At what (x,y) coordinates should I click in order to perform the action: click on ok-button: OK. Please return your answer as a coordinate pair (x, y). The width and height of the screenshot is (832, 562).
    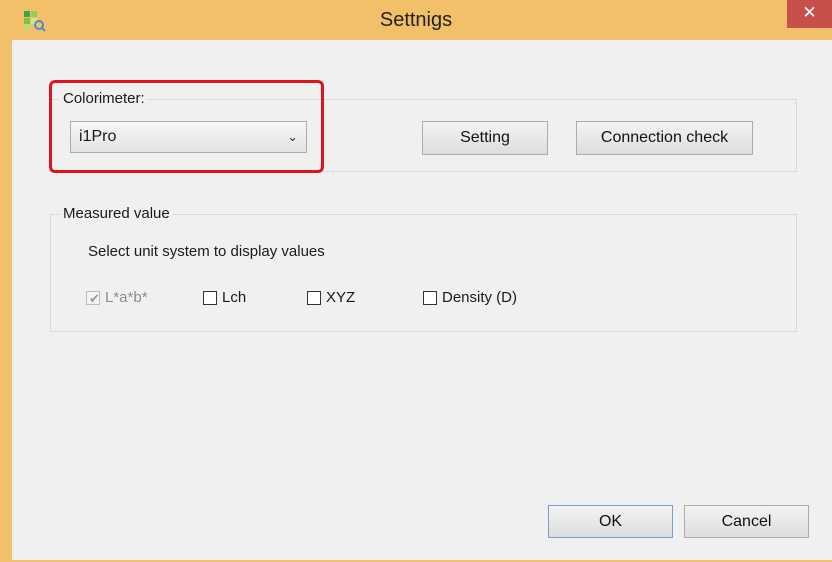
    Looking at the image, I should click on (610, 521).